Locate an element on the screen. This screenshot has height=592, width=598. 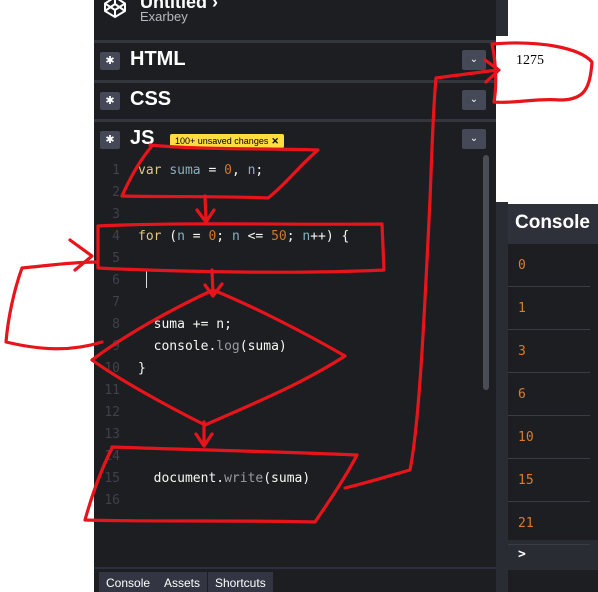
code-token: 50 is located at coordinates (279, 236).